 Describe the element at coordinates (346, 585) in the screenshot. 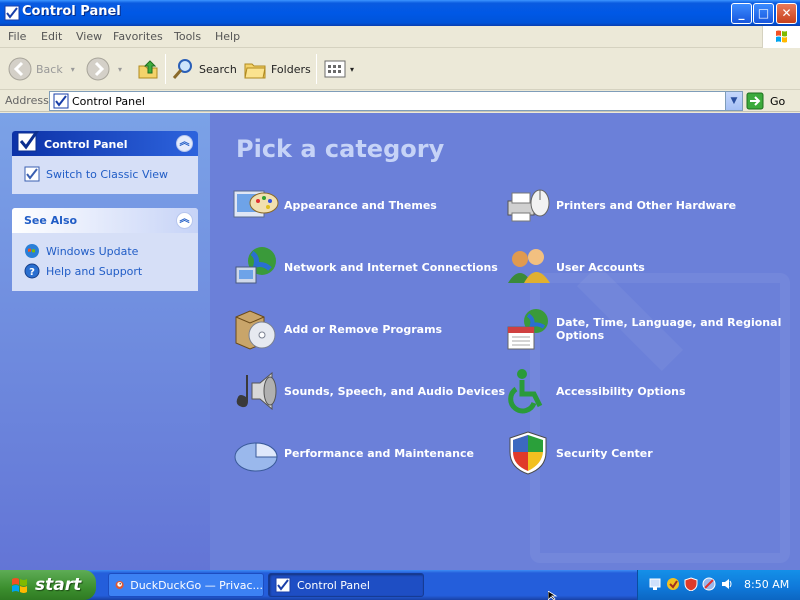

I see `taskbar-item-control-panel: Control Panel` at that location.